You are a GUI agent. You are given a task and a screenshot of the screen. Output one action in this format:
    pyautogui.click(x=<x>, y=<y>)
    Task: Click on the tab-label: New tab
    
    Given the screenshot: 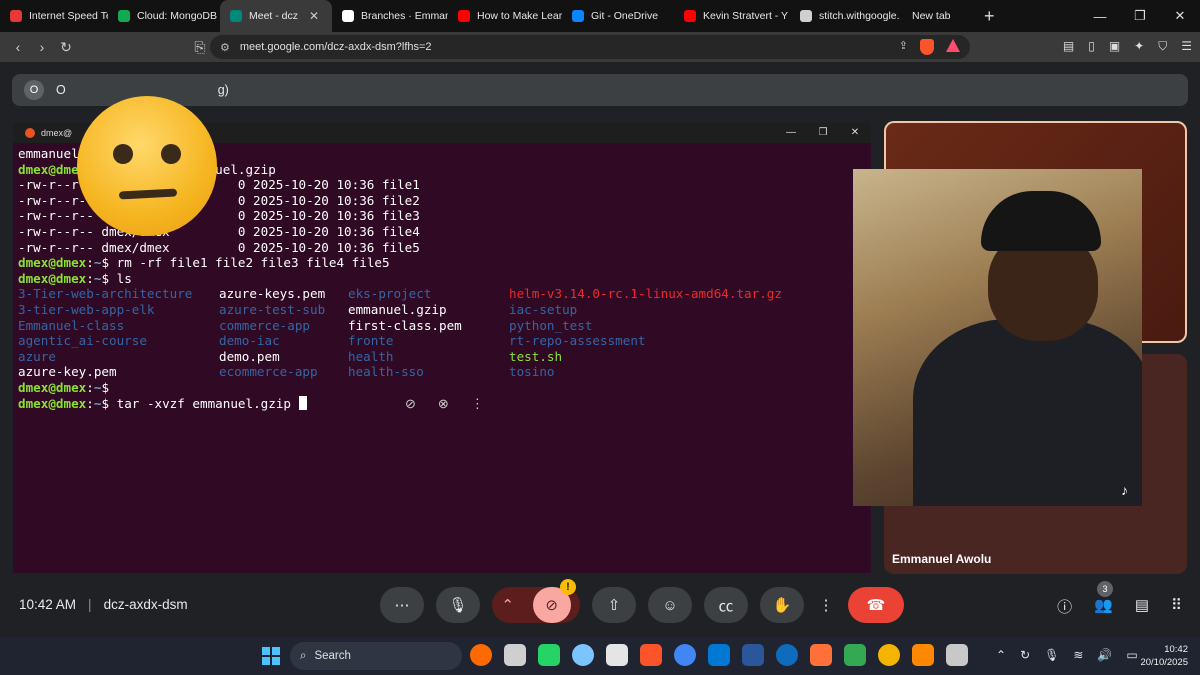 What is the action you would take?
    pyautogui.click(x=931, y=16)
    